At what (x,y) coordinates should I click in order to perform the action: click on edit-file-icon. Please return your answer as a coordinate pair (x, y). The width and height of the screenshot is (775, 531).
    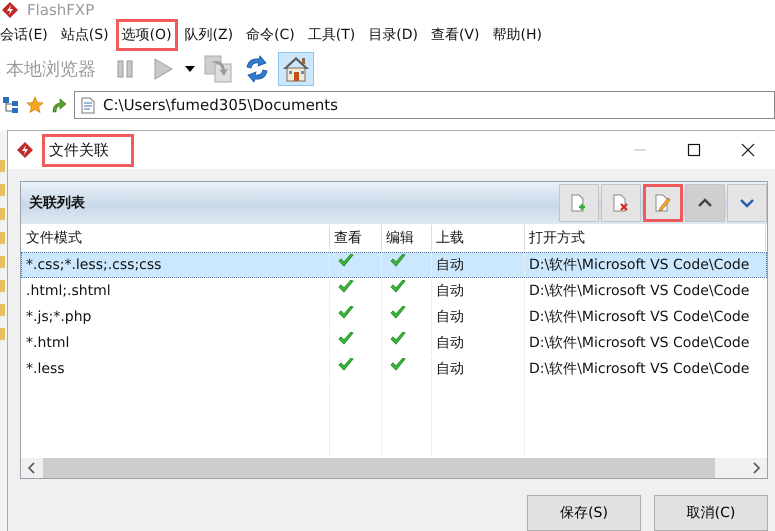
    Looking at the image, I should click on (663, 203).